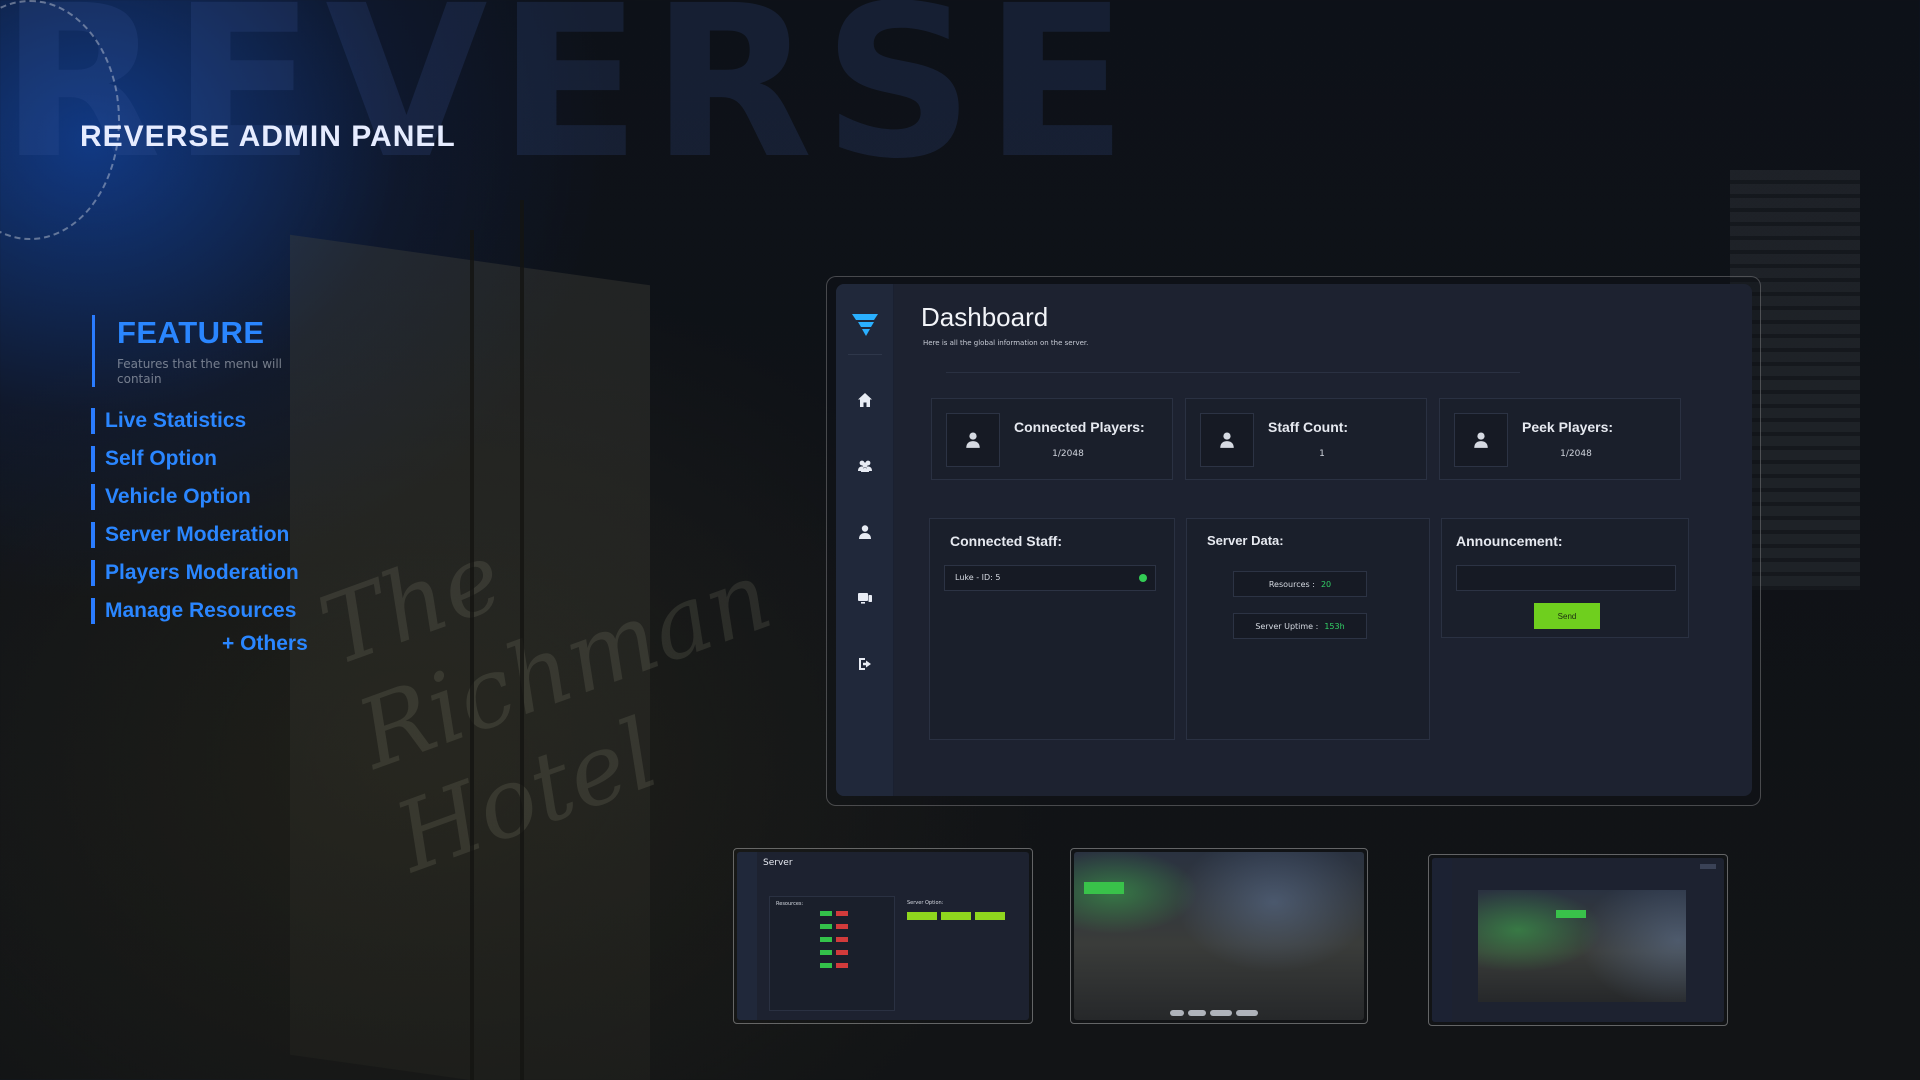 Image resolution: width=1920 pixels, height=1080 pixels. Describe the element at coordinates (985, 317) in the screenshot. I see `page-title: Dashboard` at that location.